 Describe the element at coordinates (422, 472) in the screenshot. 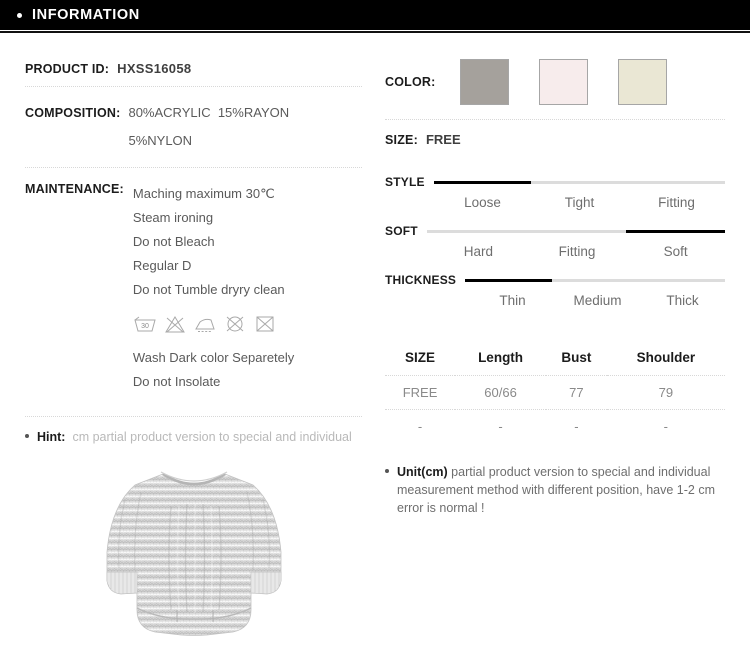

I see `unit-label: Unit(cm)` at that location.